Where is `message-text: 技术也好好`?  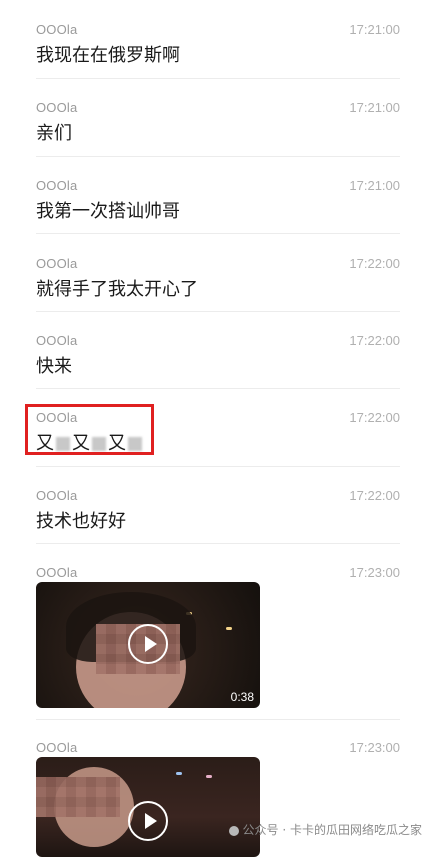 message-text: 技术也好好 is located at coordinates (81, 521).